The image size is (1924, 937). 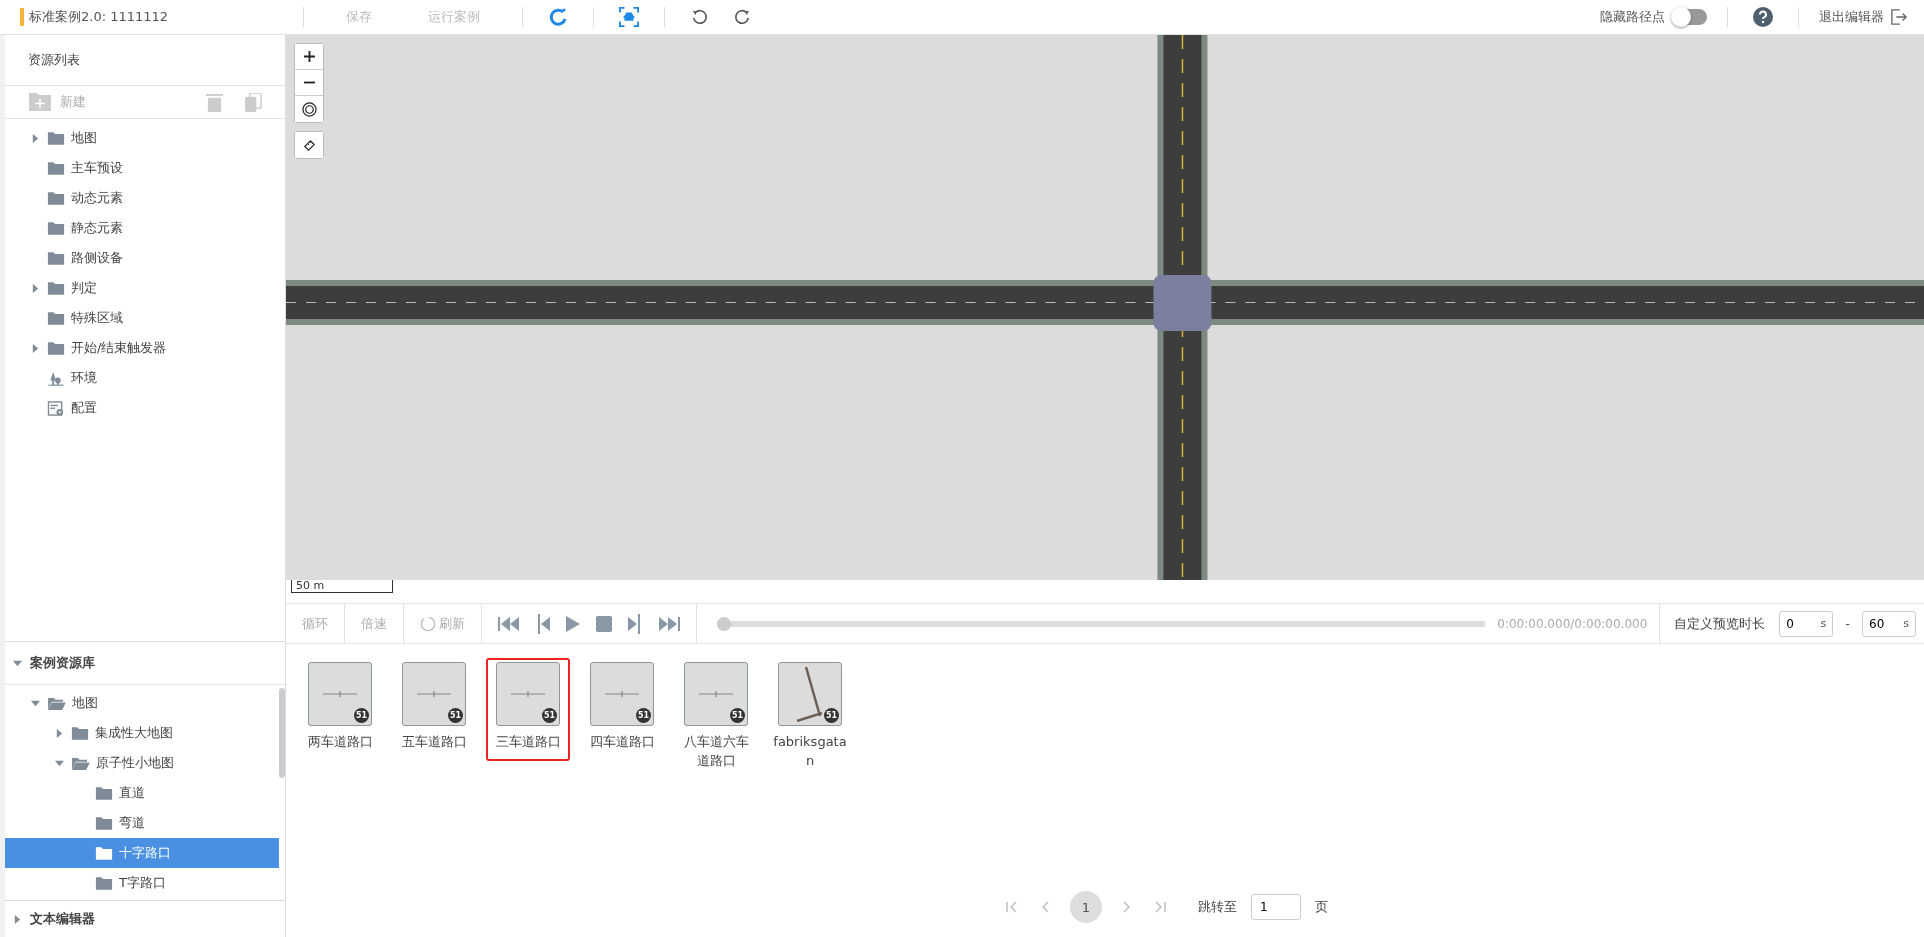 What do you see at coordinates (1276, 907) in the screenshot?
I see `page-input: 1` at bounding box center [1276, 907].